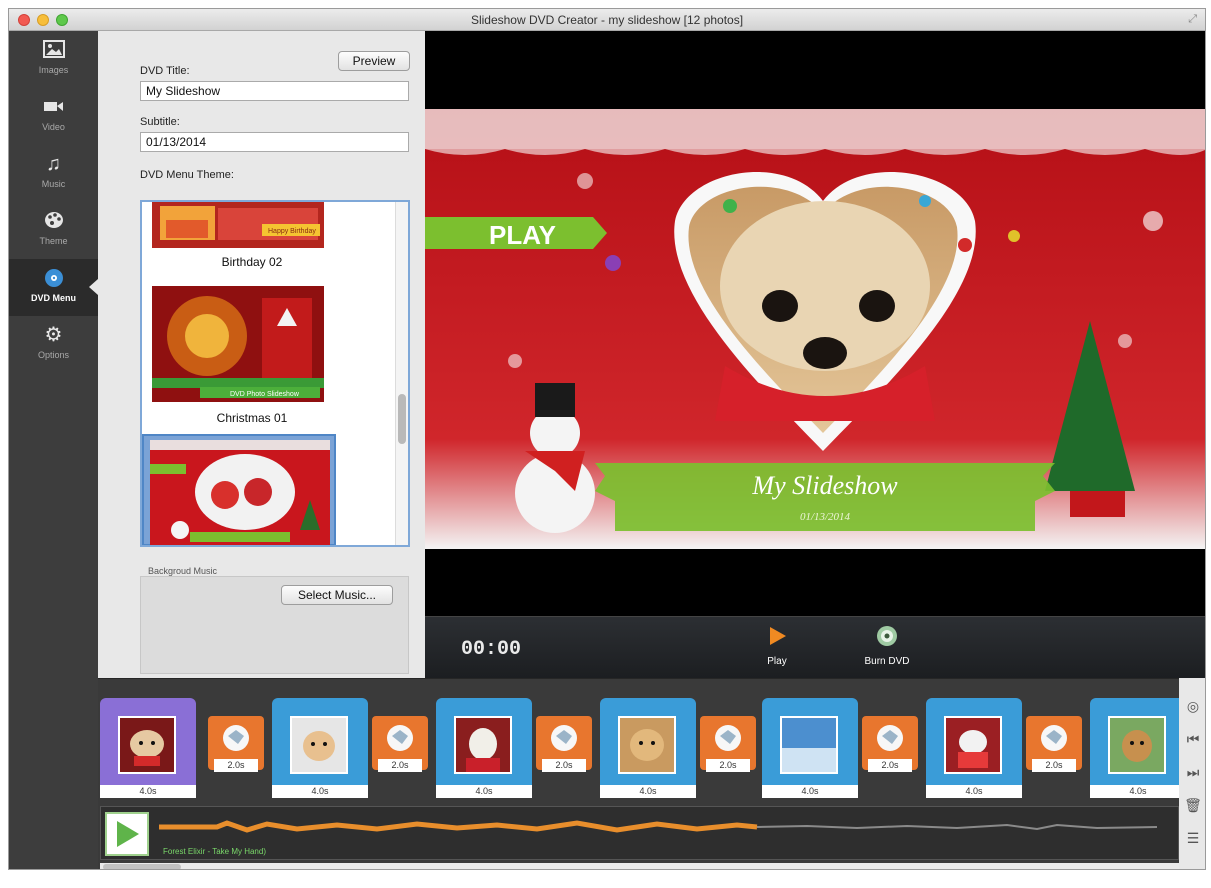 This screenshot has height=888, width=1211. I want to click on timeline-tools: ◎ ⏮ ⏭ 🗑 ☰, so click(1192, 773).